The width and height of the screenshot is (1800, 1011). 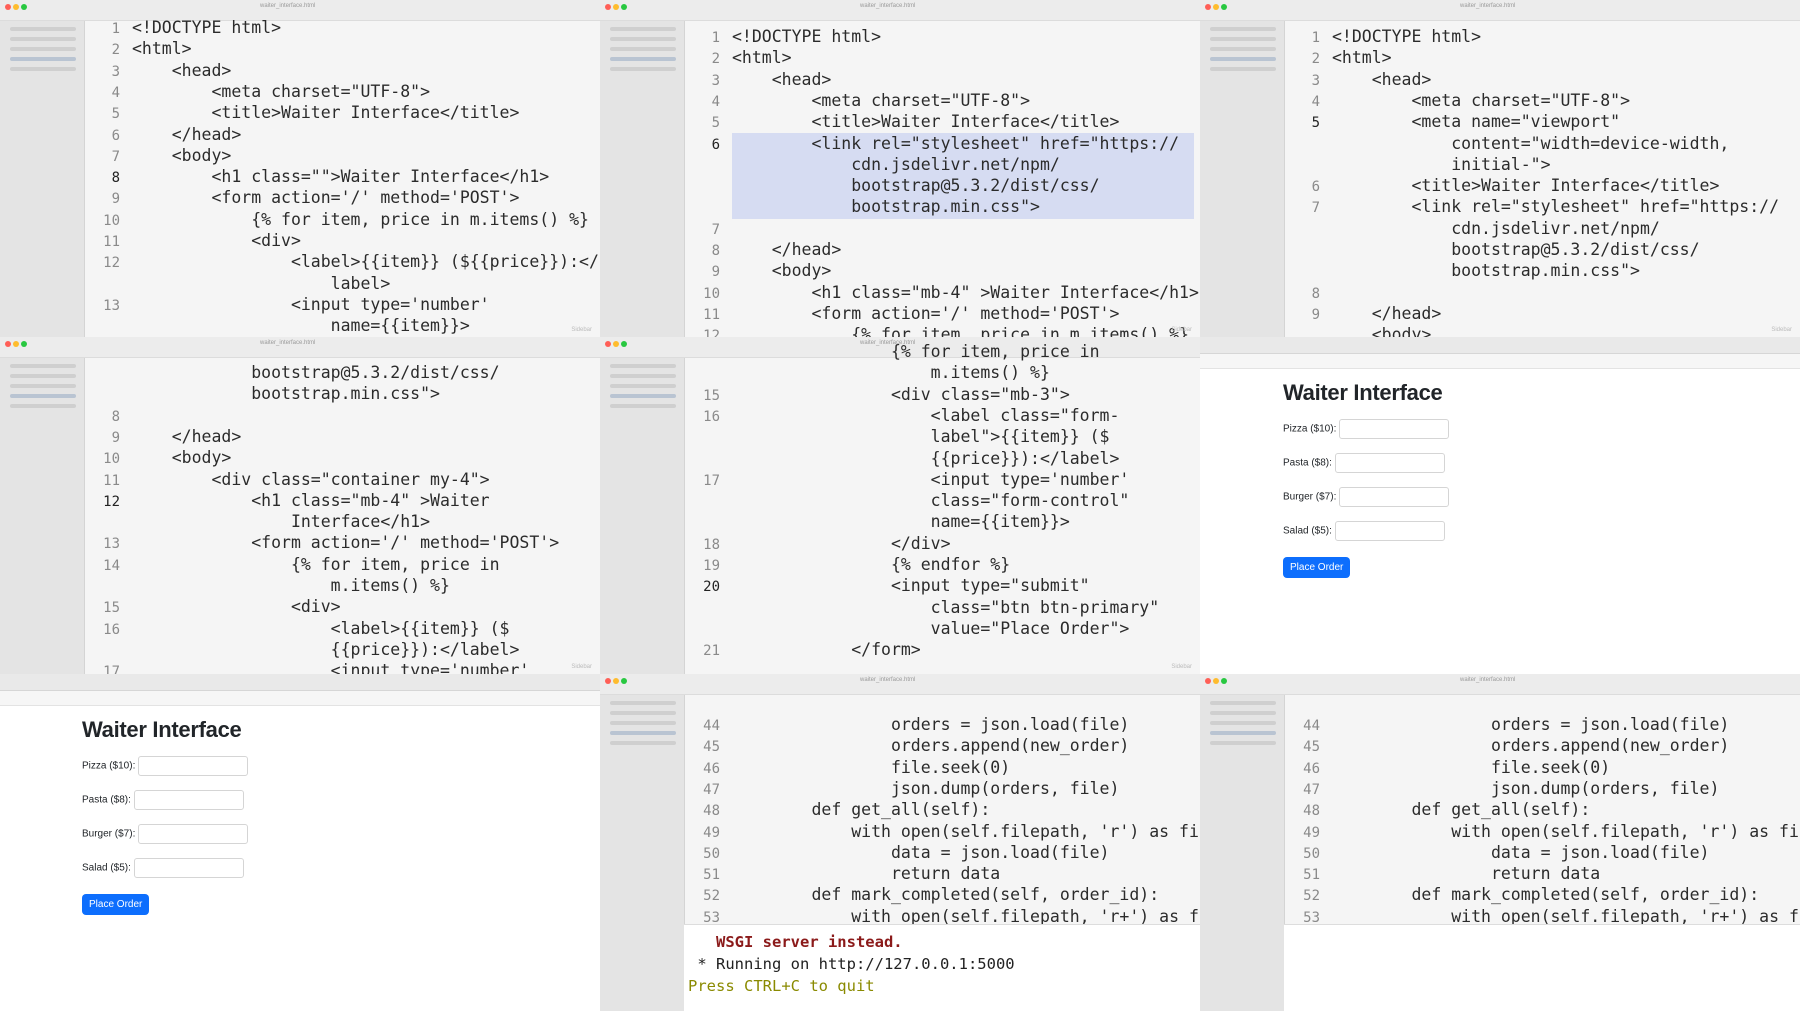 I want to click on terminal-panel, so click(x=1542, y=967).